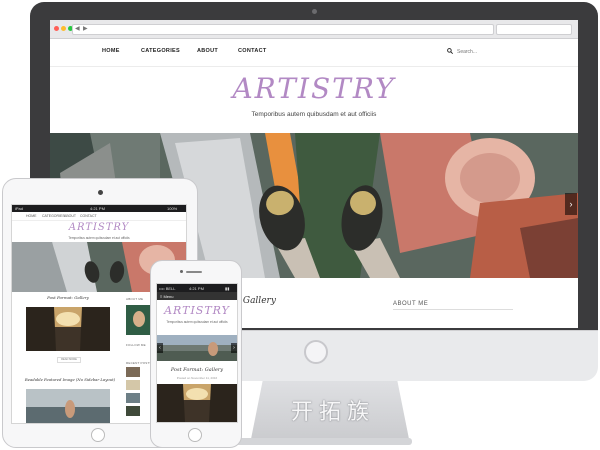  I want to click on slider-next-button: ›, so click(571, 204).